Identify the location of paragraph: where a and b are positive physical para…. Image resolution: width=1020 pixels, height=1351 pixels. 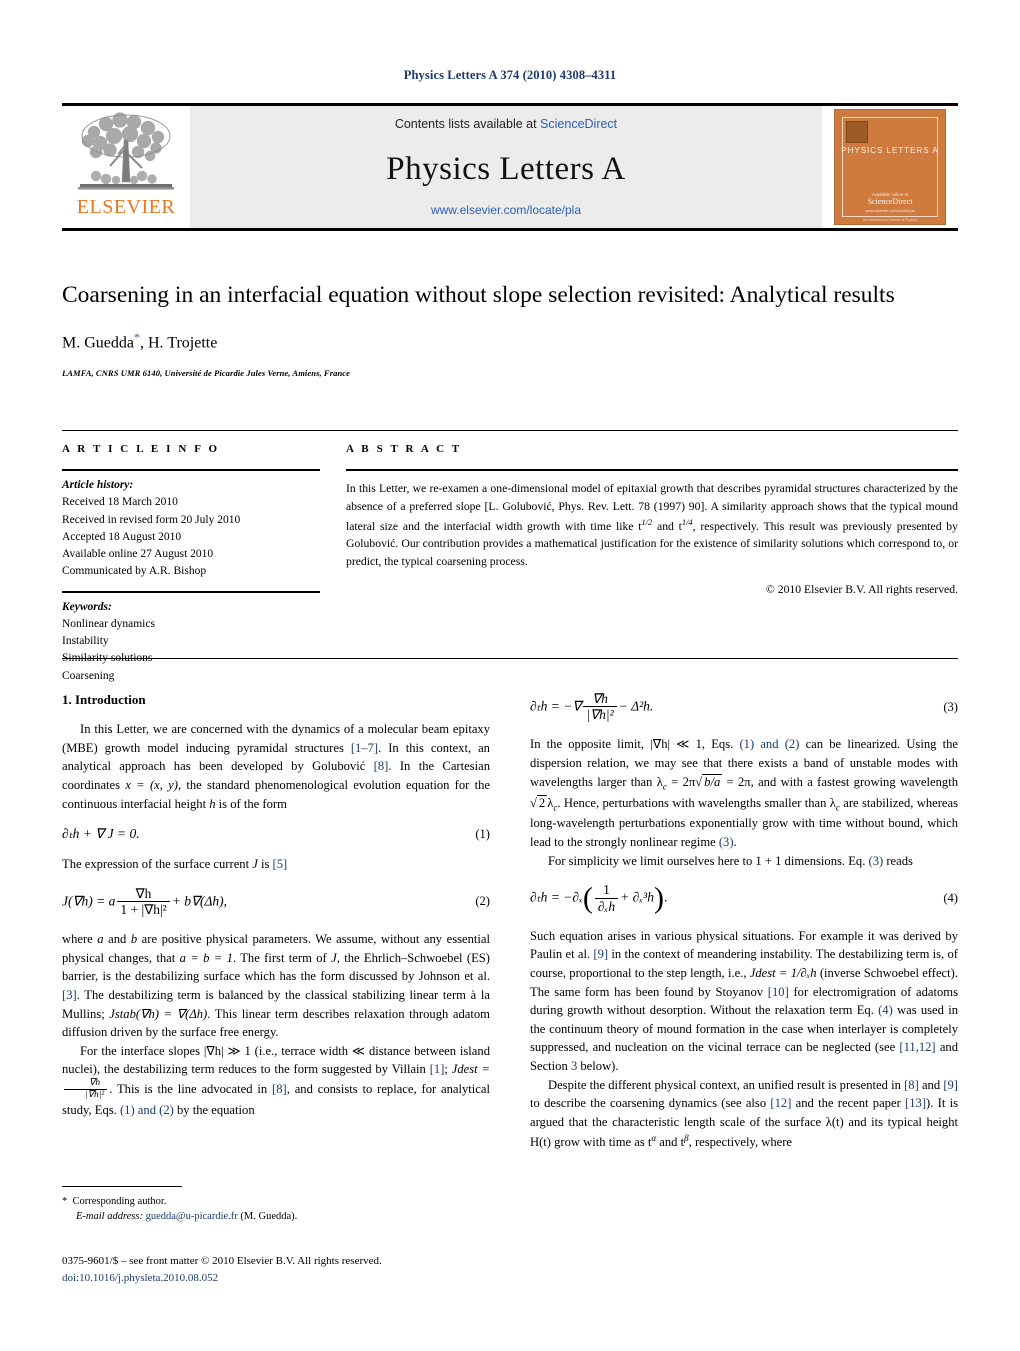
(276, 986).